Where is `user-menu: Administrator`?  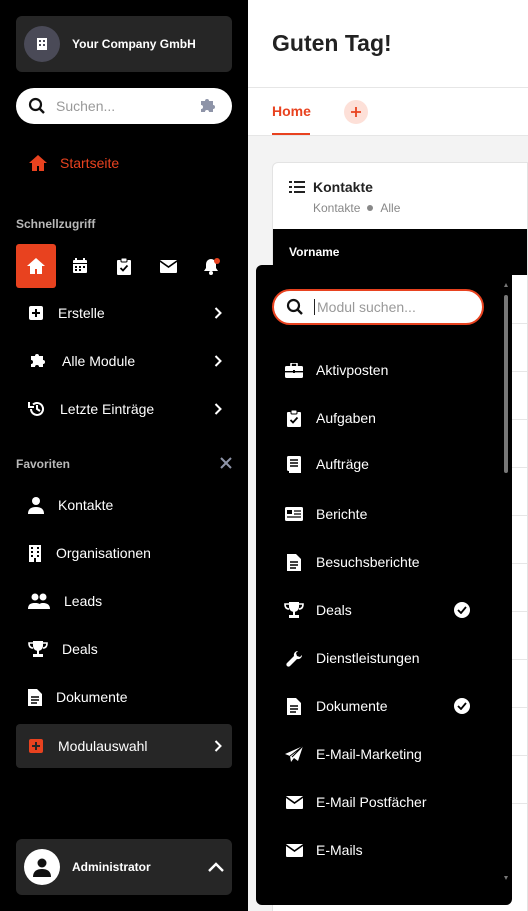 user-menu: Administrator is located at coordinates (124, 867).